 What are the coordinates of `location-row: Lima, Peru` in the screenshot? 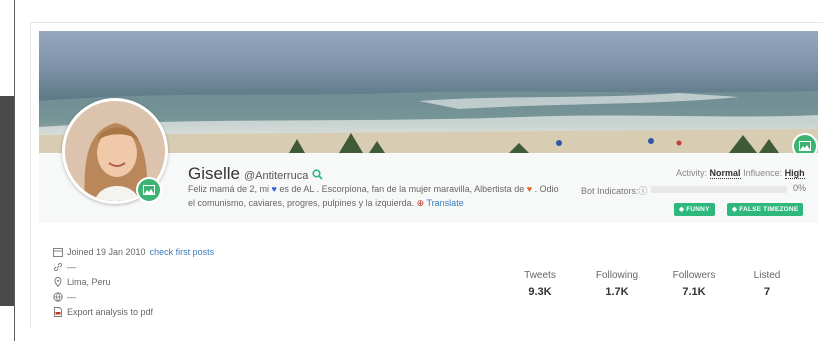 It's located at (82, 282).